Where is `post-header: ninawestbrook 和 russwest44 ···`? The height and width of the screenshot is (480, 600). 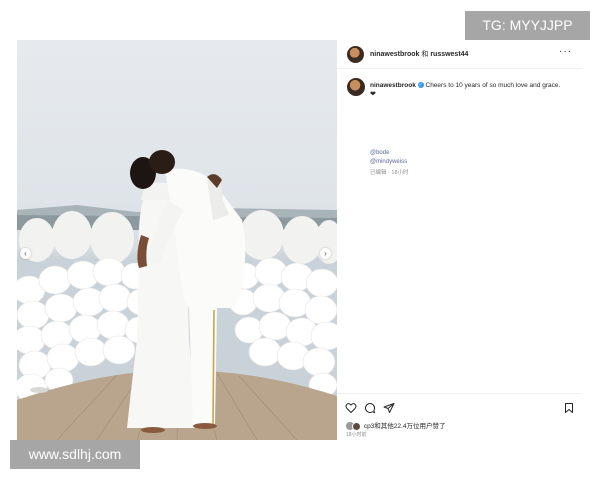 post-header: ninawestbrook 和 russwest44 ··· is located at coordinates (459, 54).